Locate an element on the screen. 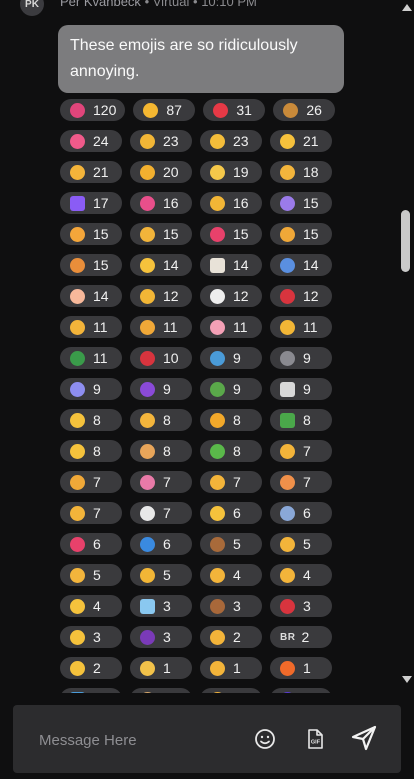 This screenshot has width=414, height=779. reaction-pill: 19 is located at coordinates (231, 172).